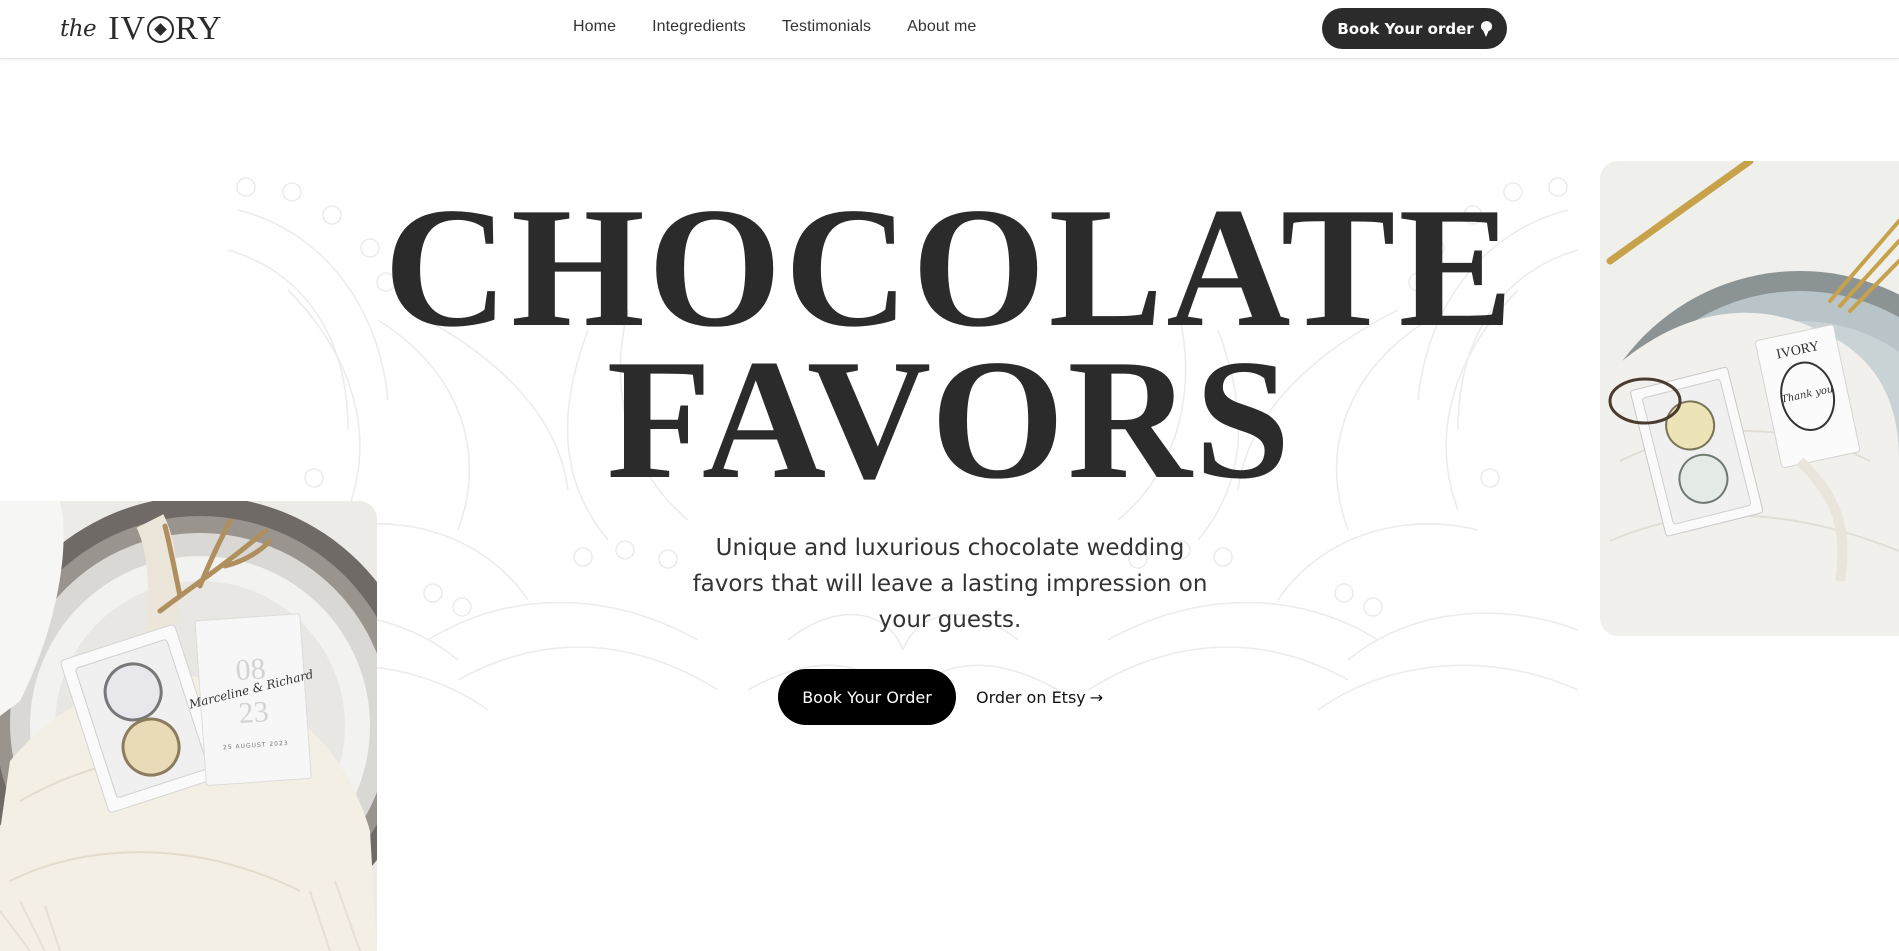 This screenshot has height=951, width=1899. What do you see at coordinates (161, 29) in the screenshot?
I see `logo-emblem-icon` at bounding box center [161, 29].